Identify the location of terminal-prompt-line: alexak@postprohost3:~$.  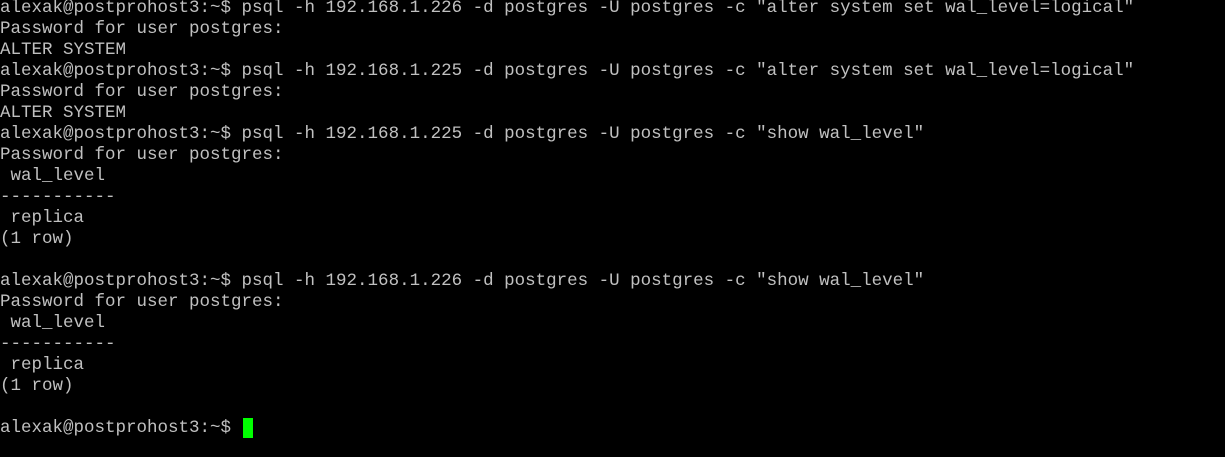
(567, 428).